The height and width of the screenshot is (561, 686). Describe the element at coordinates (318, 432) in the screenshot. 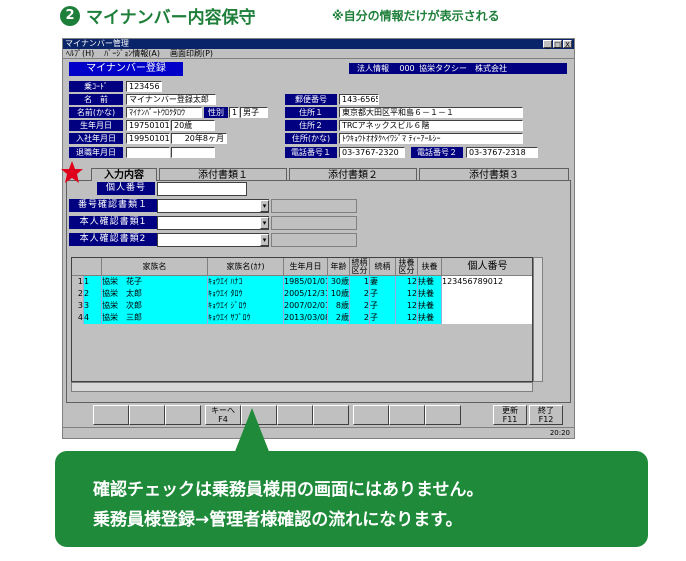

I see `status-bar: 20:20` at that location.